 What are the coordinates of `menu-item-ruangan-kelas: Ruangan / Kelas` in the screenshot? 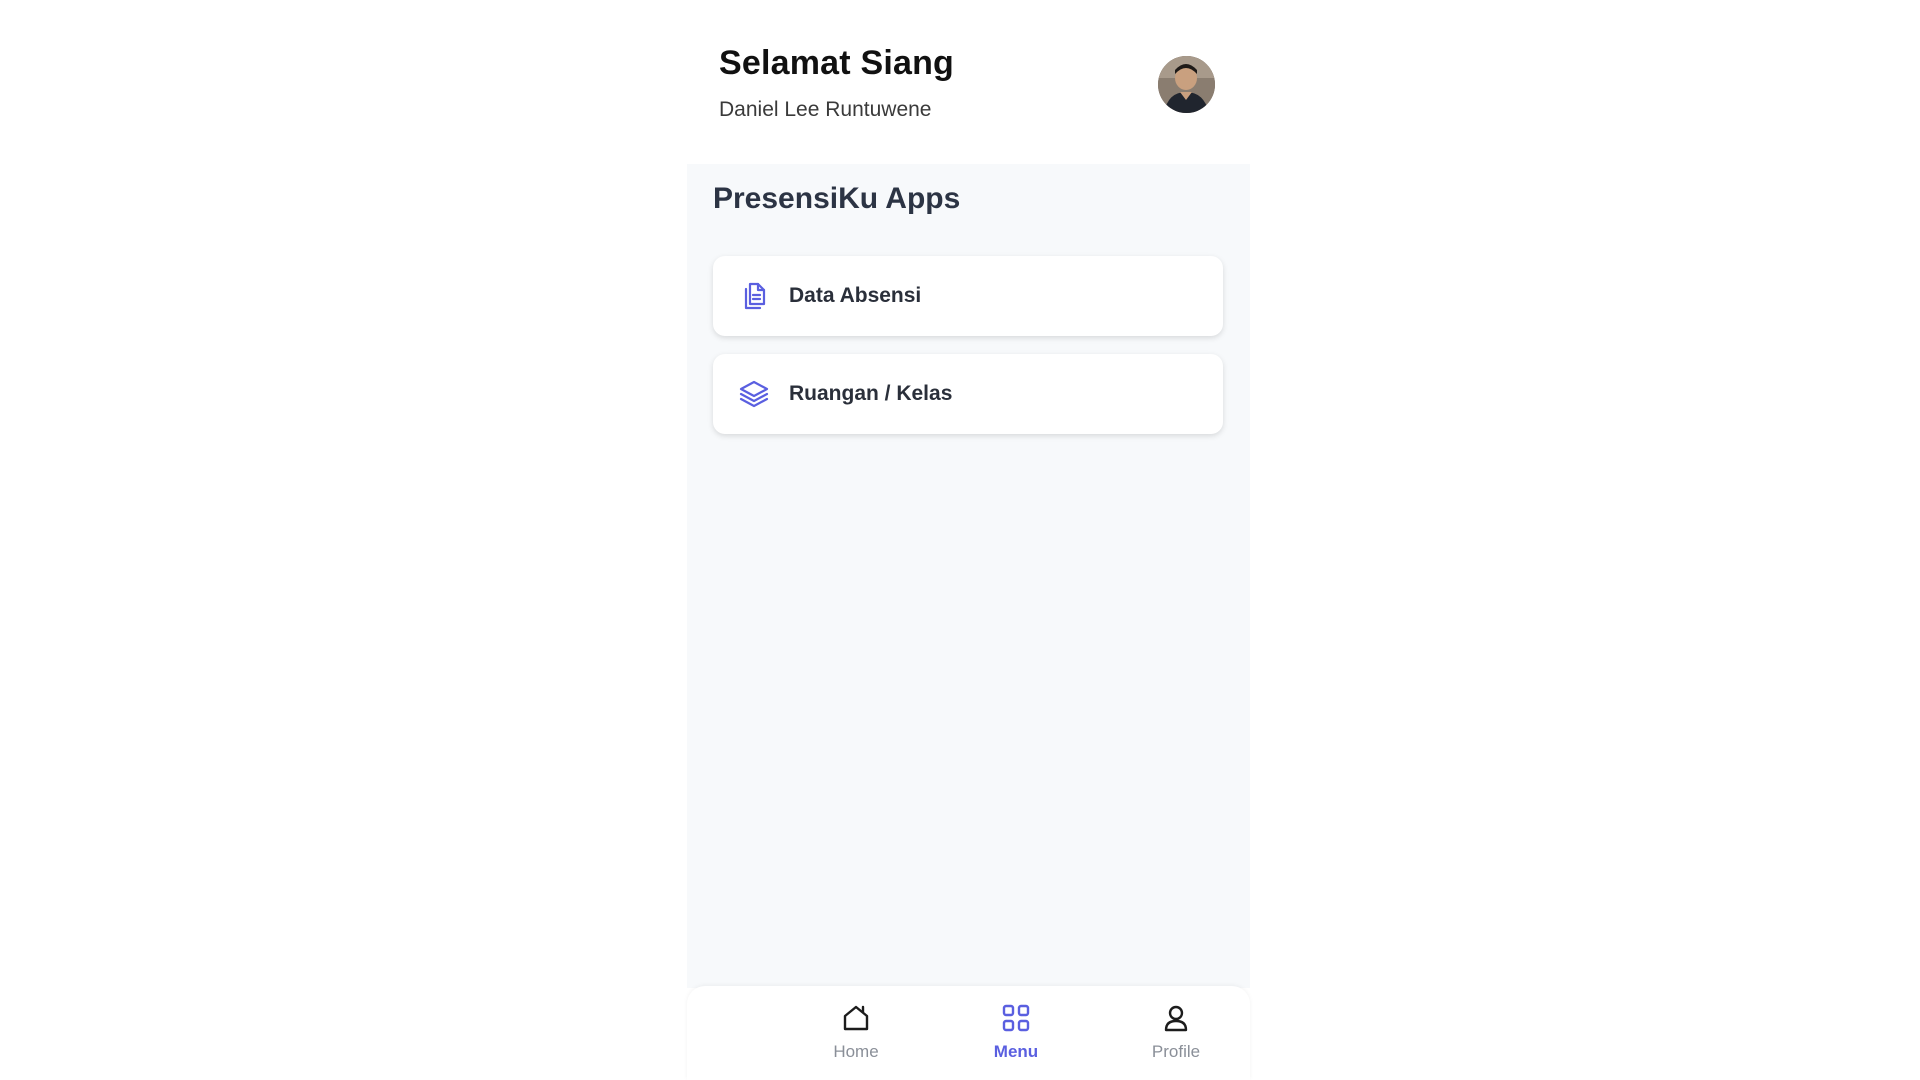 It's located at (968, 394).